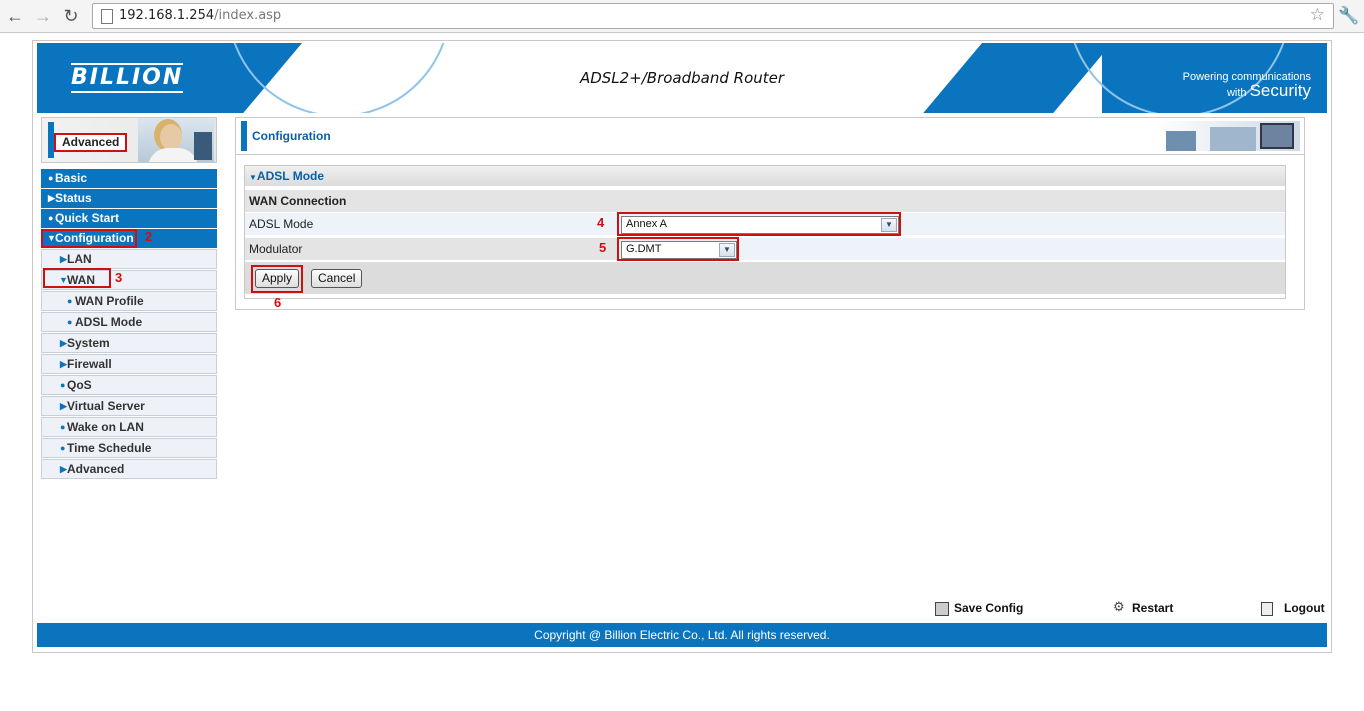  Describe the element at coordinates (129, 178) in the screenshot. I see `sidebar-item-basic: ● Basic` at that location.